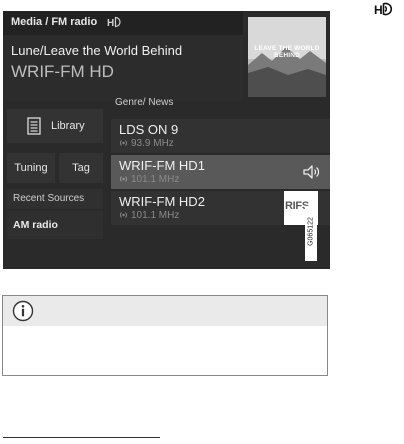  I want to click on image-code: G065122, so click(311, 231).